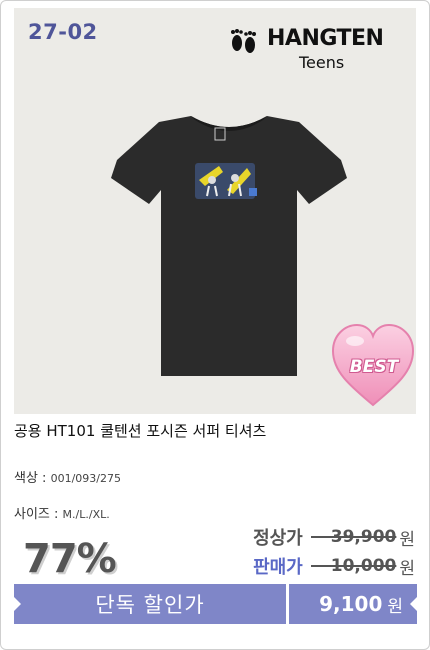  What do you see at coordinates (226, 181) in the screenshot?
I see `print-graphic` at bounding box center [226, 181].